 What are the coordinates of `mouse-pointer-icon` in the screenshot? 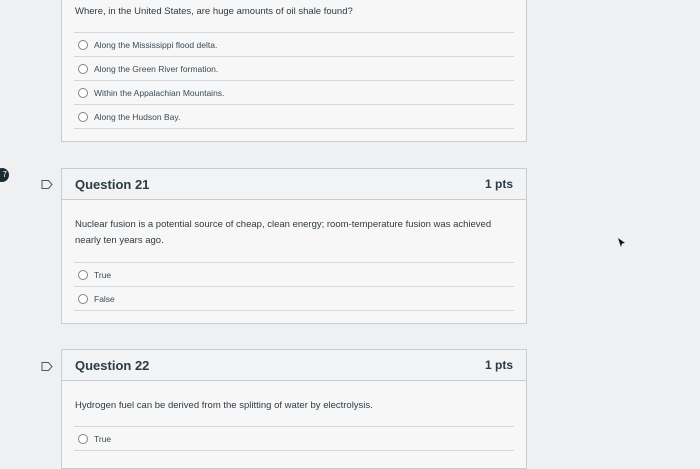 It's located at (622, 245).